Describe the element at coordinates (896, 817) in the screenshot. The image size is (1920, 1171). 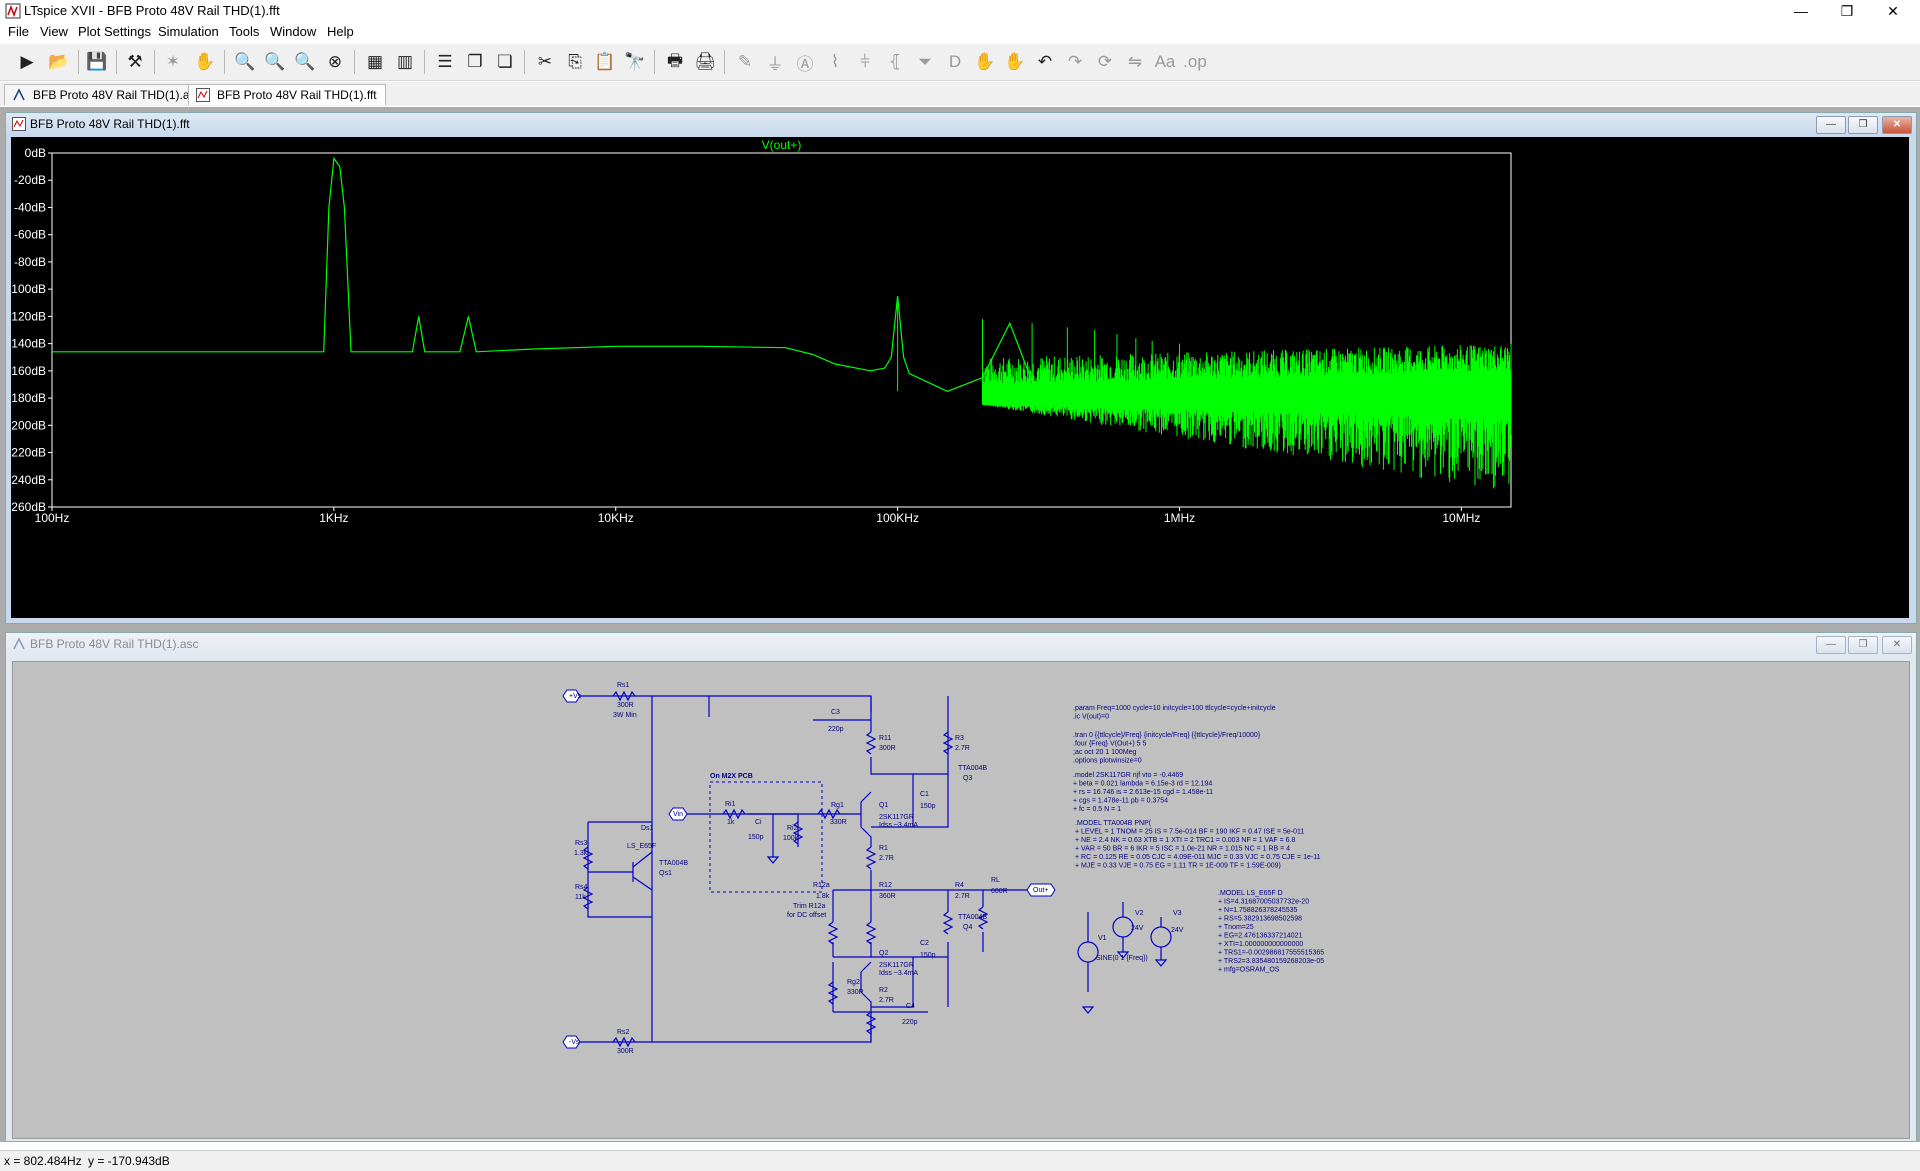
I see `label-q1-type: 2SK117GR` at that location.